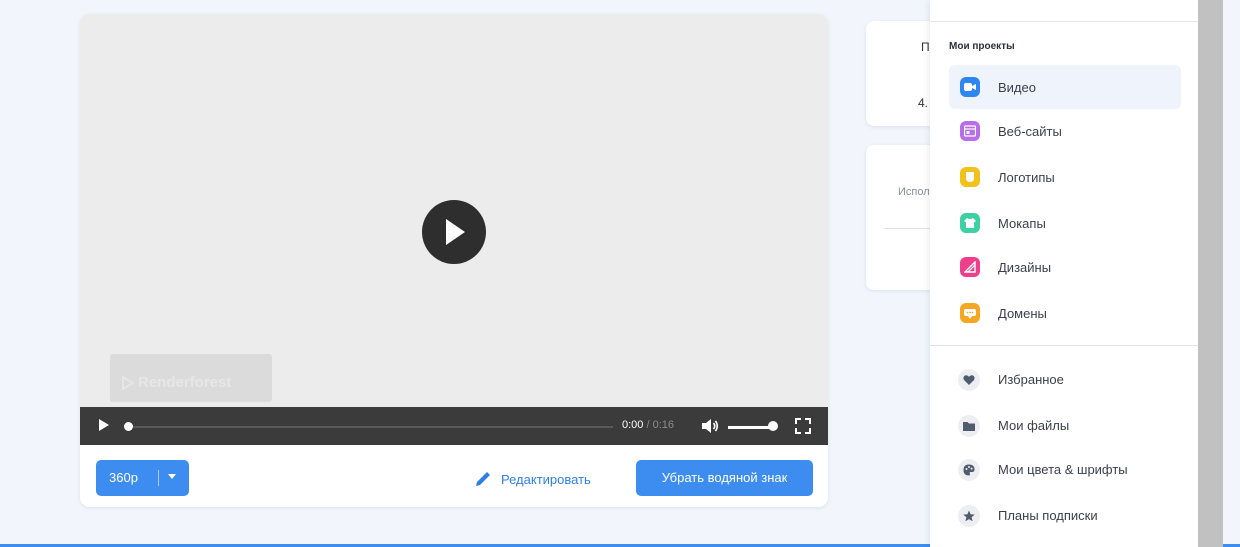 This screenshot has width=1240, height=547. I want to click on menu-item-designs: Дизайны, so click(1065, 267).